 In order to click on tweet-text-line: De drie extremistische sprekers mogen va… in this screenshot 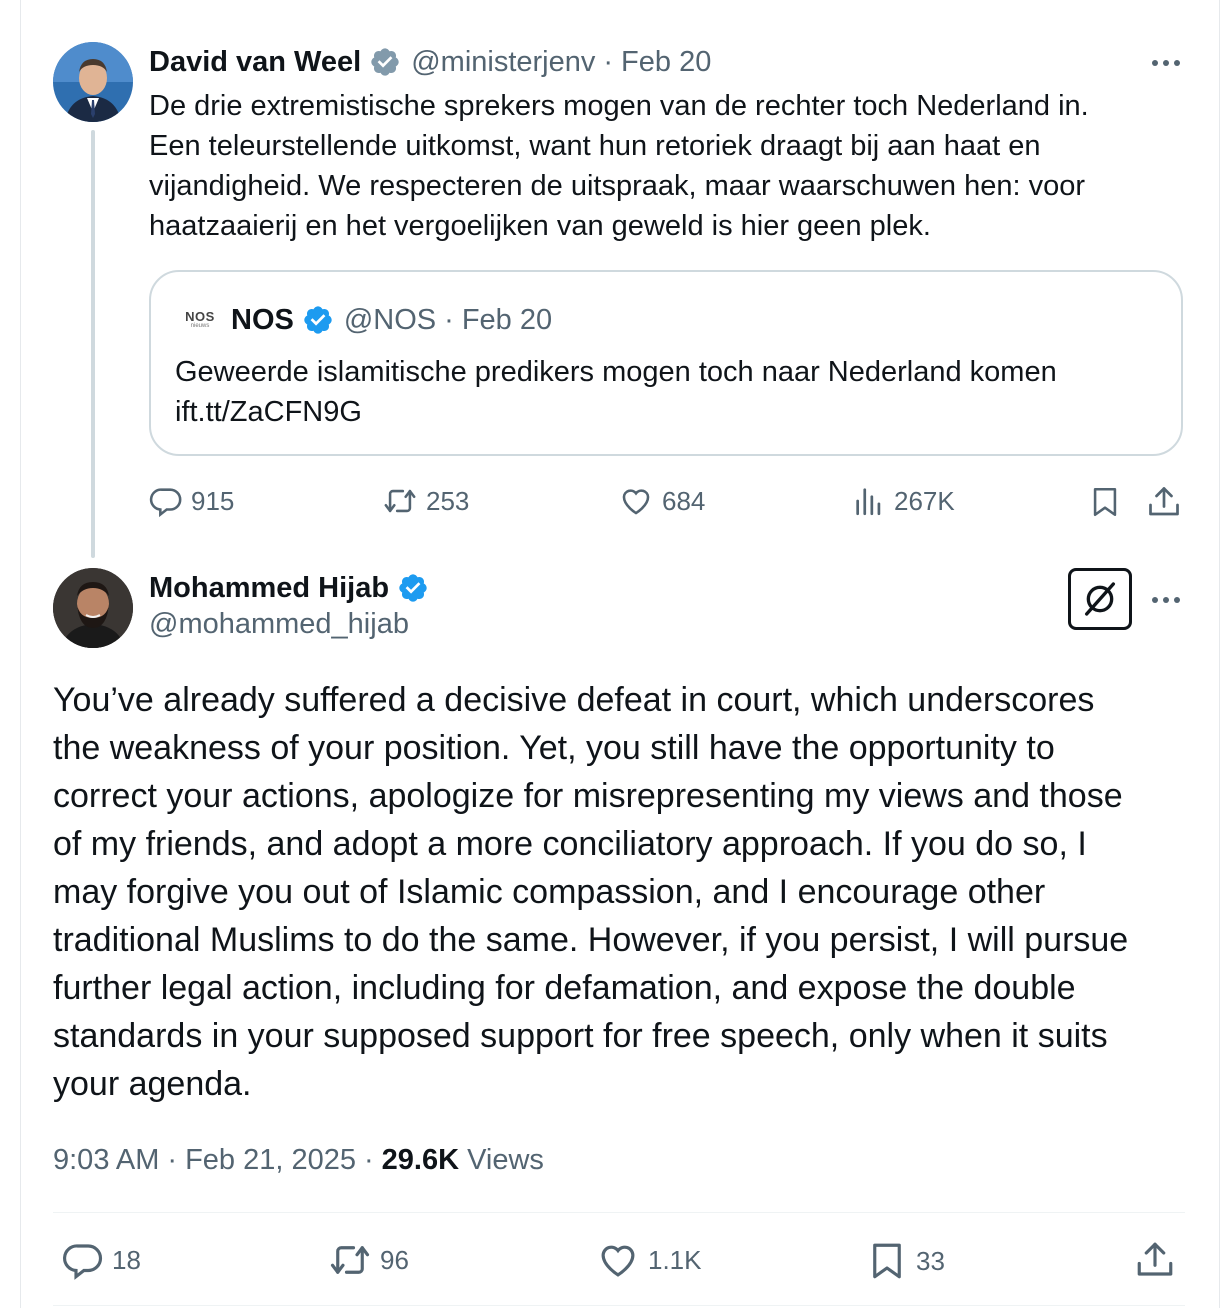, I will do `click(619, 106)`.